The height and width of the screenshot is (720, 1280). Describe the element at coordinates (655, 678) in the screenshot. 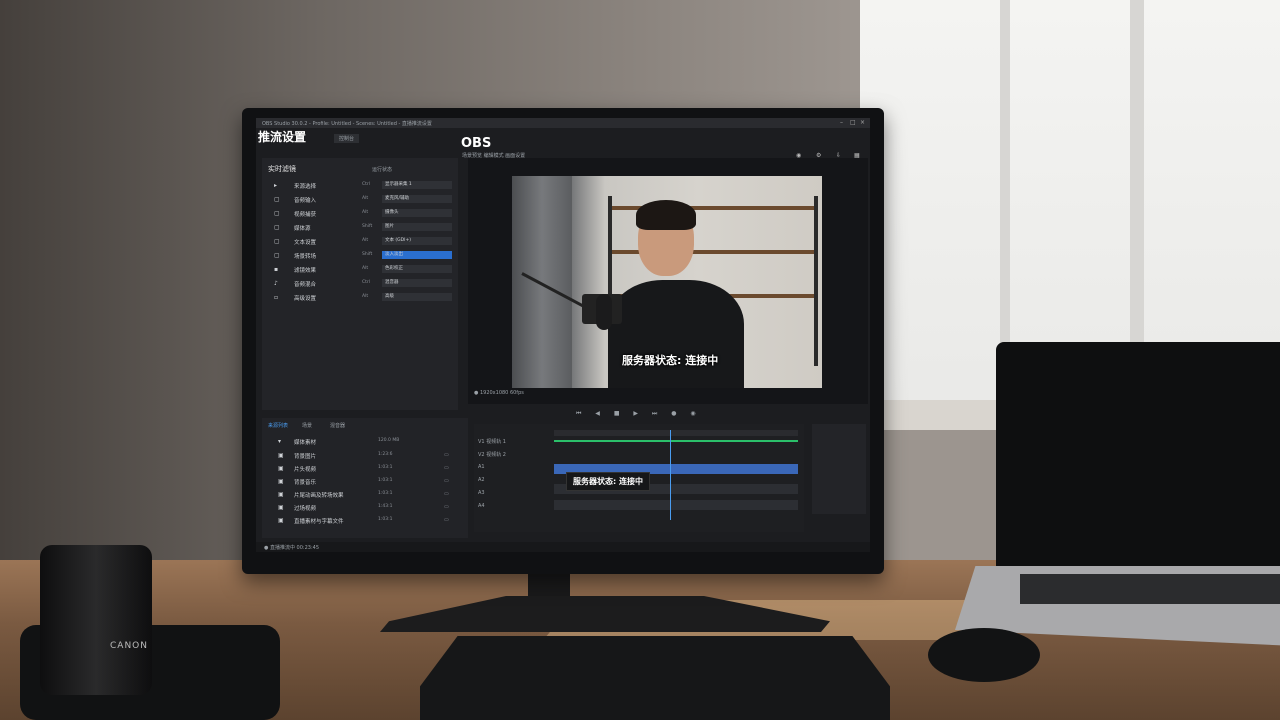

I see `keyboard` at that location.